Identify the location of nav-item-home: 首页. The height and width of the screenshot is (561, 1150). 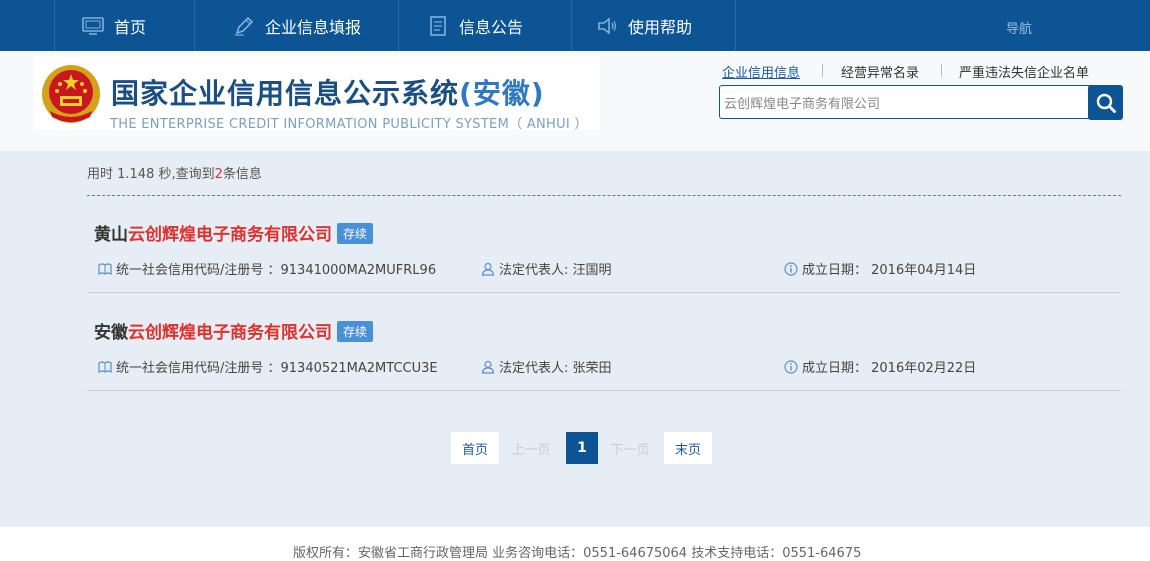
(124, 25).